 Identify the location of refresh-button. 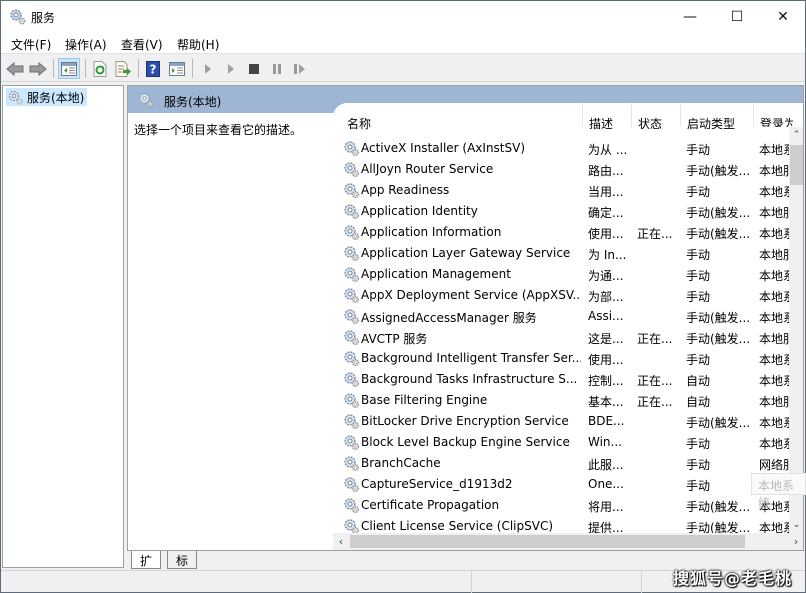
(100, 68).